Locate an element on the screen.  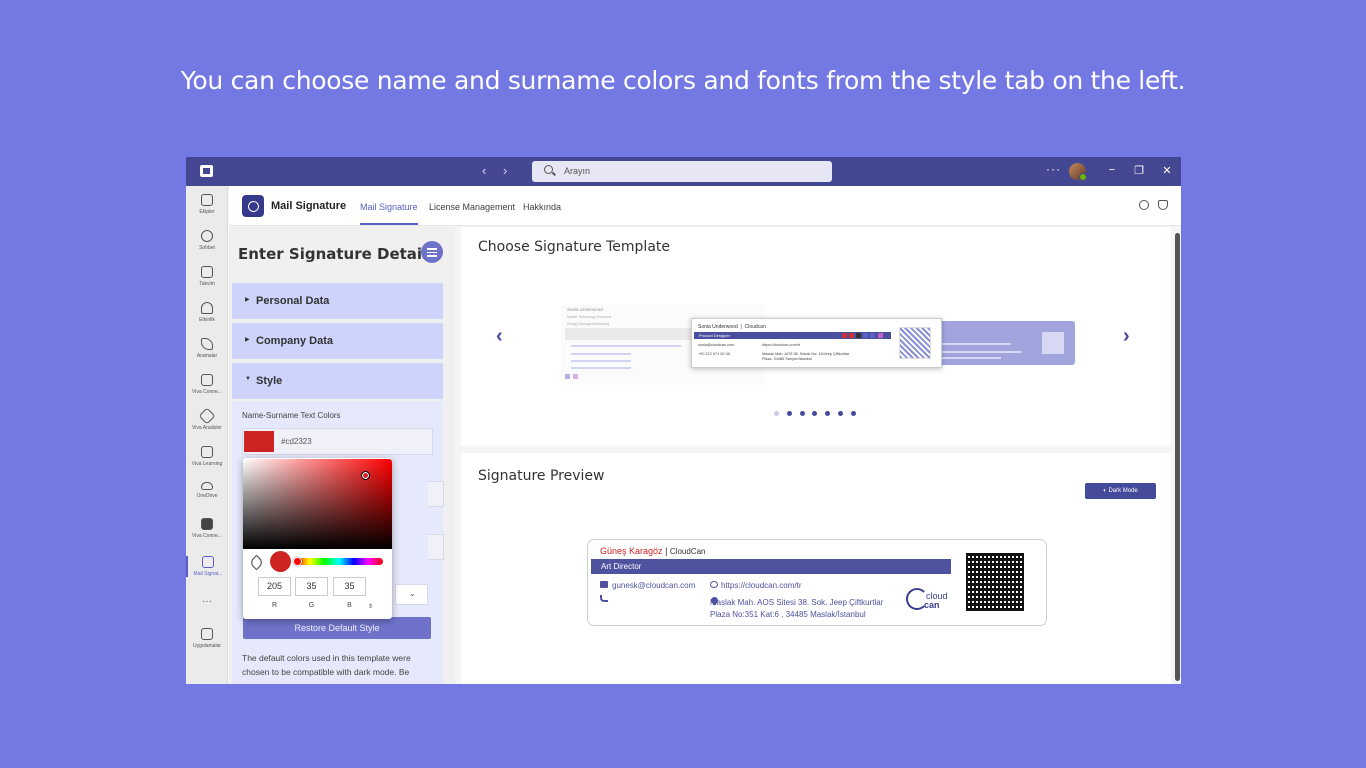
maximize-button: ❐ is located at coordinates (1139, 170).